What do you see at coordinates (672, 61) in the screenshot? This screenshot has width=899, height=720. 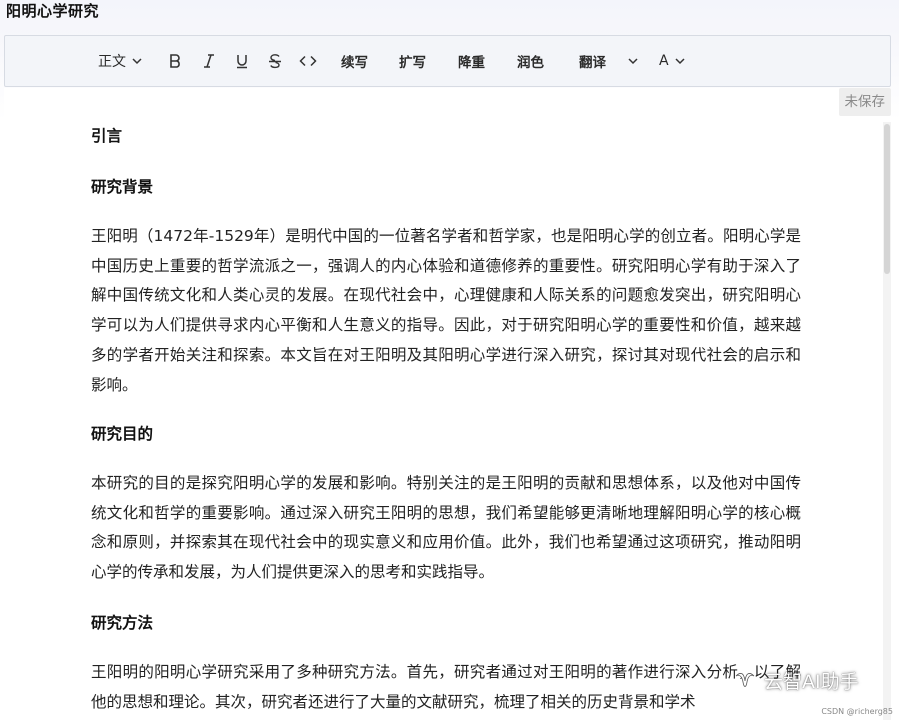 I see `font-color-select: A` at bounding box center [672, 61].